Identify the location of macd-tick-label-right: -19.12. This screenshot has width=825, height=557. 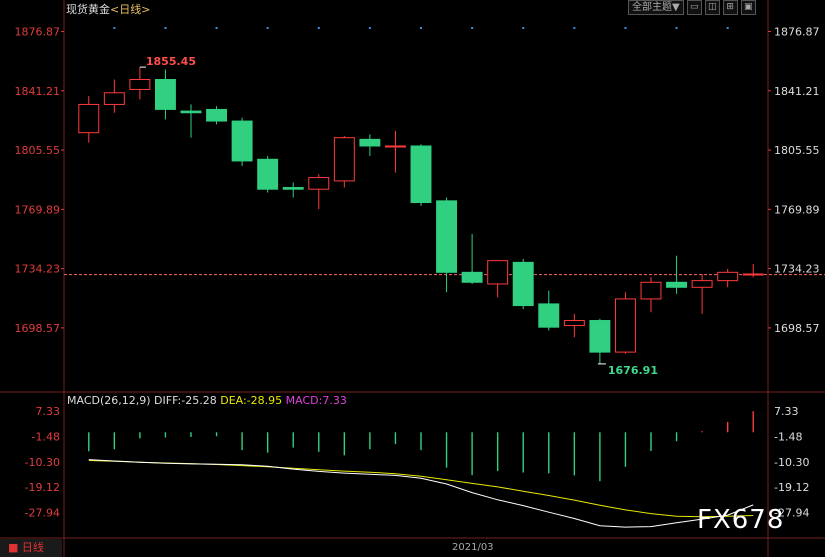
(791, 487).